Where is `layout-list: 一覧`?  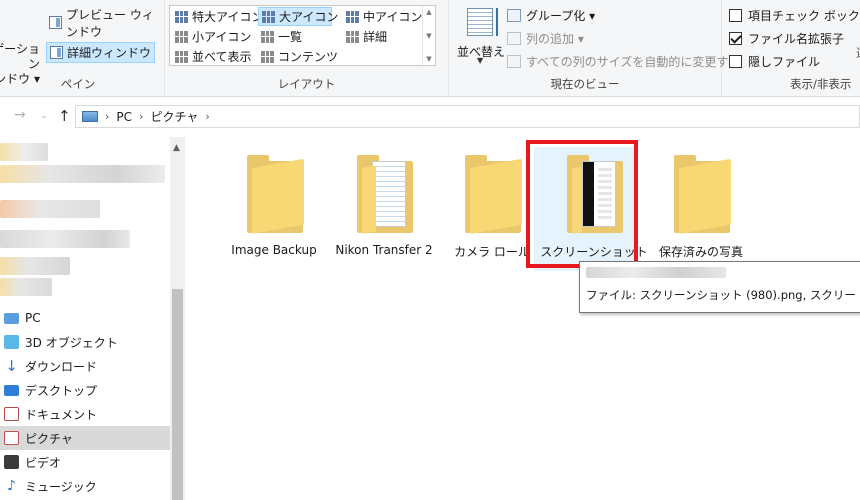 layout-list: 一覧 is located at coordinates (281, 36).